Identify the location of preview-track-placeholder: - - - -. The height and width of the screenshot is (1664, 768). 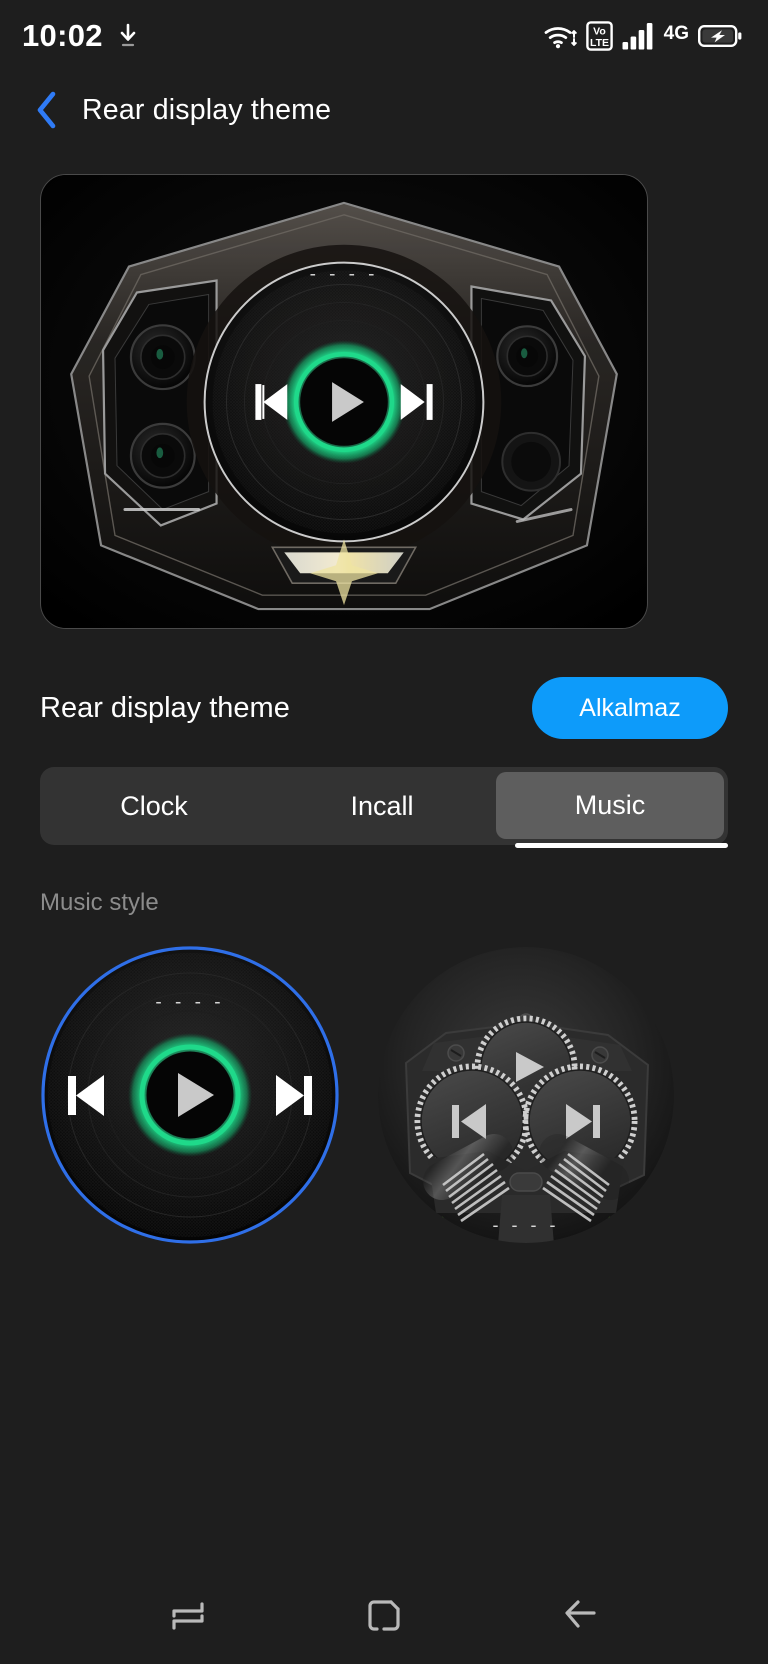
(344, 274).